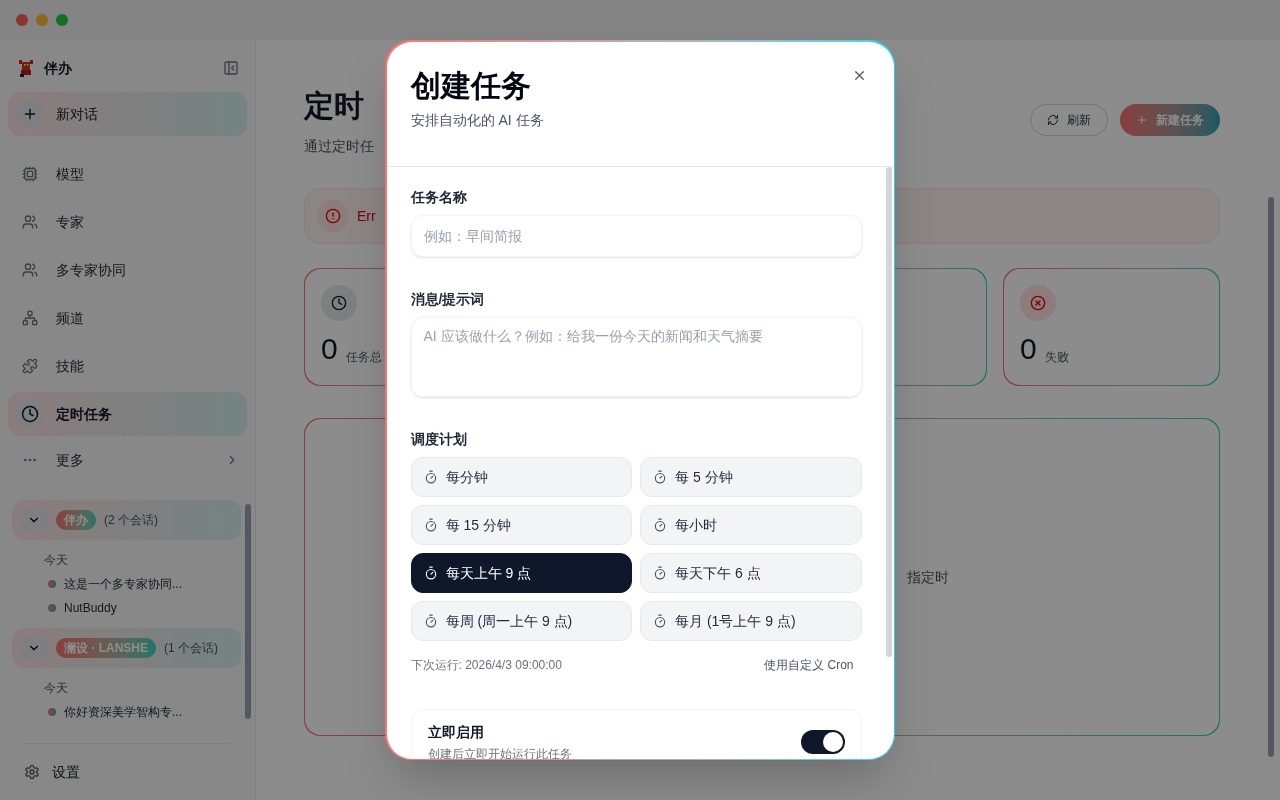 Image resolution: width=1280 pixels, height=800 pixels. I want to click on enable-title: 立即启用, so click(456, 732).